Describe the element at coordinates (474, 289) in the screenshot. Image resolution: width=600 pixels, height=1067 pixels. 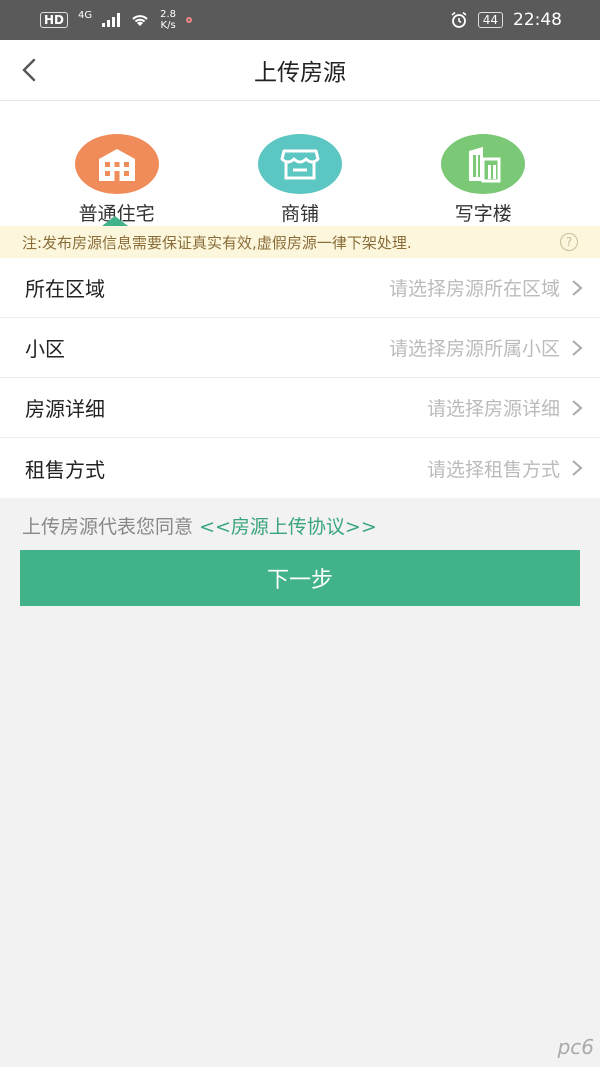
I see `region-placeholder: 请选择房源所在区域` at that location.